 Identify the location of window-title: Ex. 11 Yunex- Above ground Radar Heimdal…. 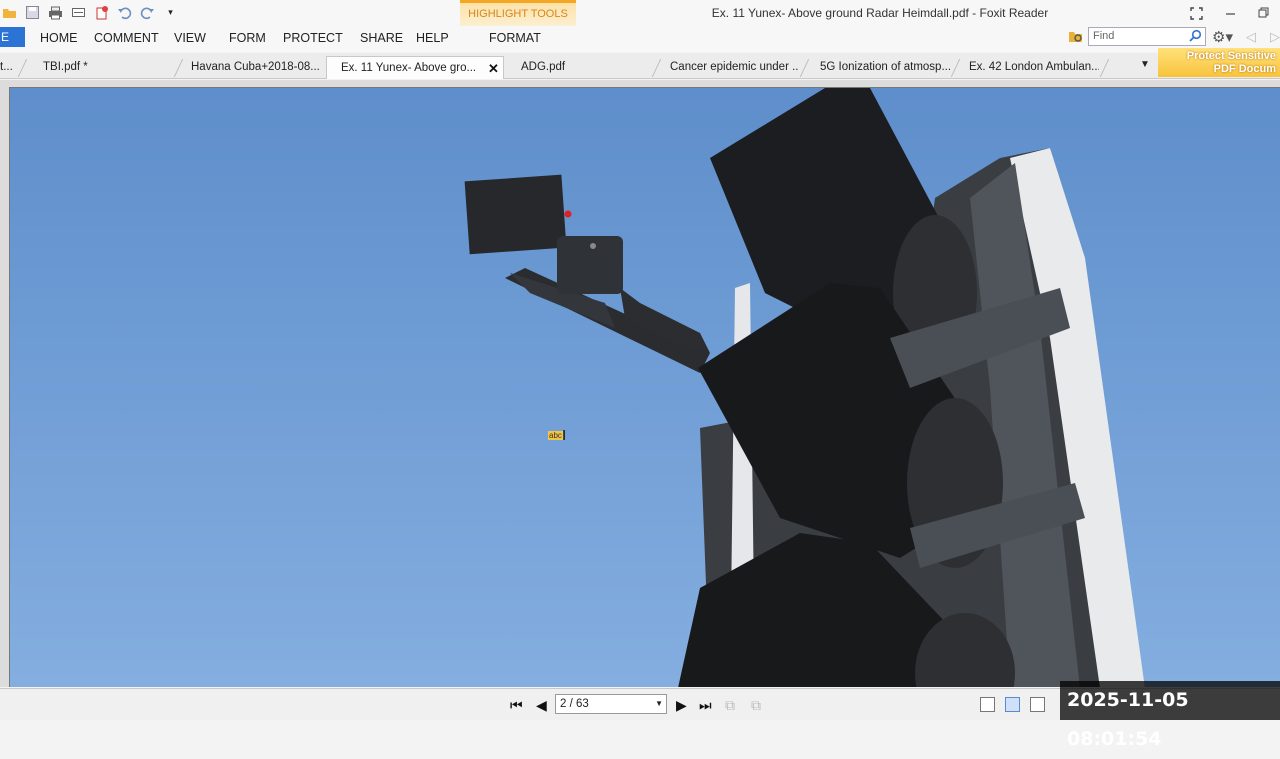
(880, 13).